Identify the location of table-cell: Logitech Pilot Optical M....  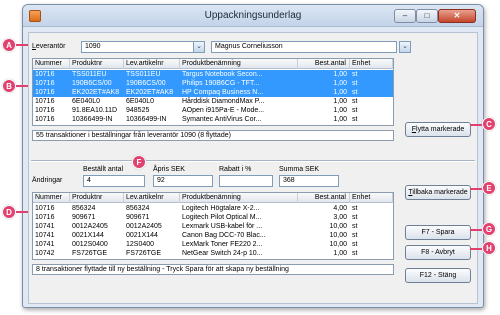
(222, 217).